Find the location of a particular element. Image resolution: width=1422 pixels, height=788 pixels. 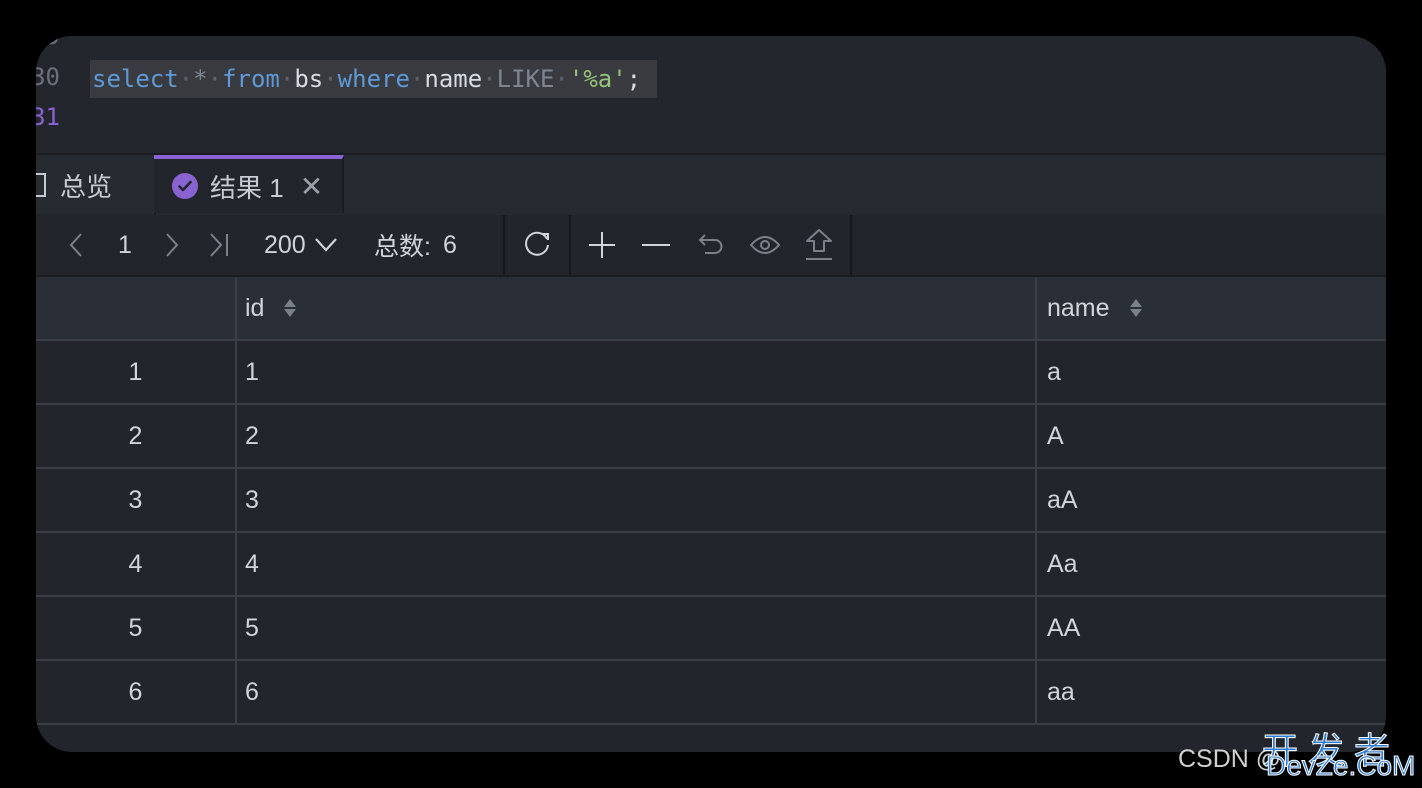

header-name: name is located at coordinates (1212, 308).